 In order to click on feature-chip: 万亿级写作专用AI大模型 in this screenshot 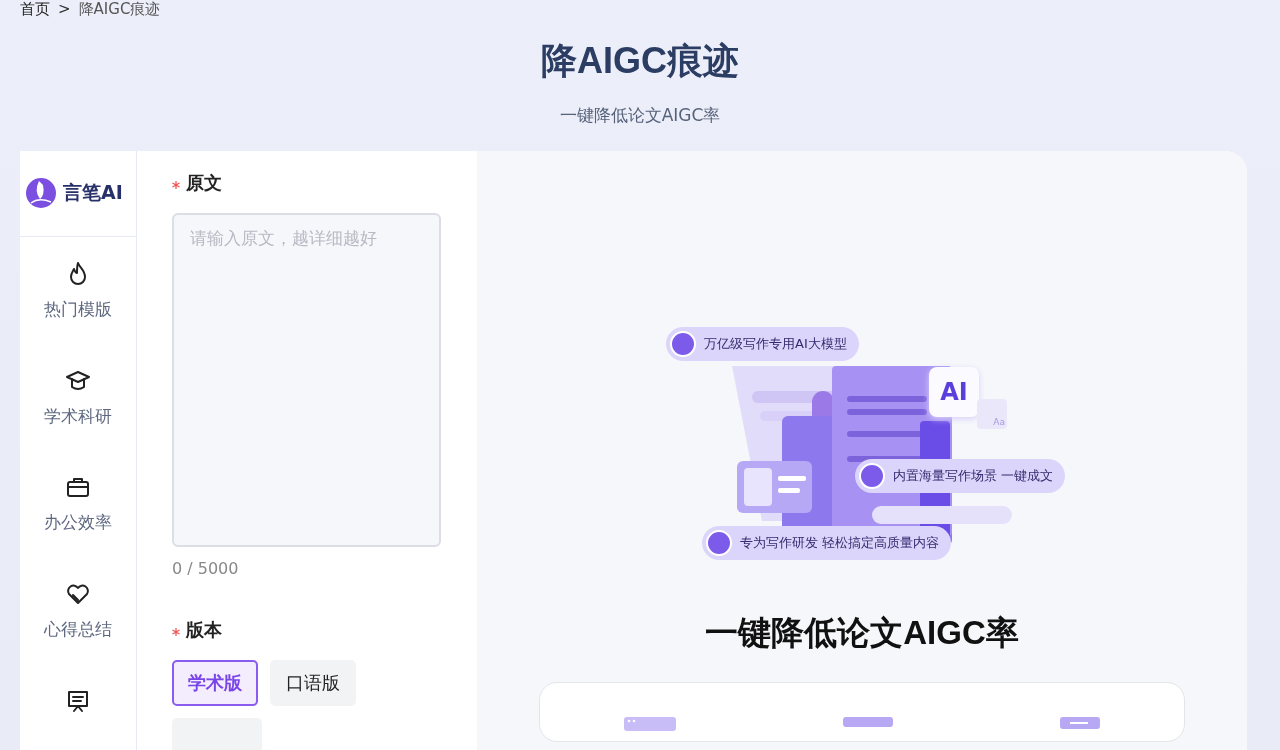, I will do `click(762, 344)`.